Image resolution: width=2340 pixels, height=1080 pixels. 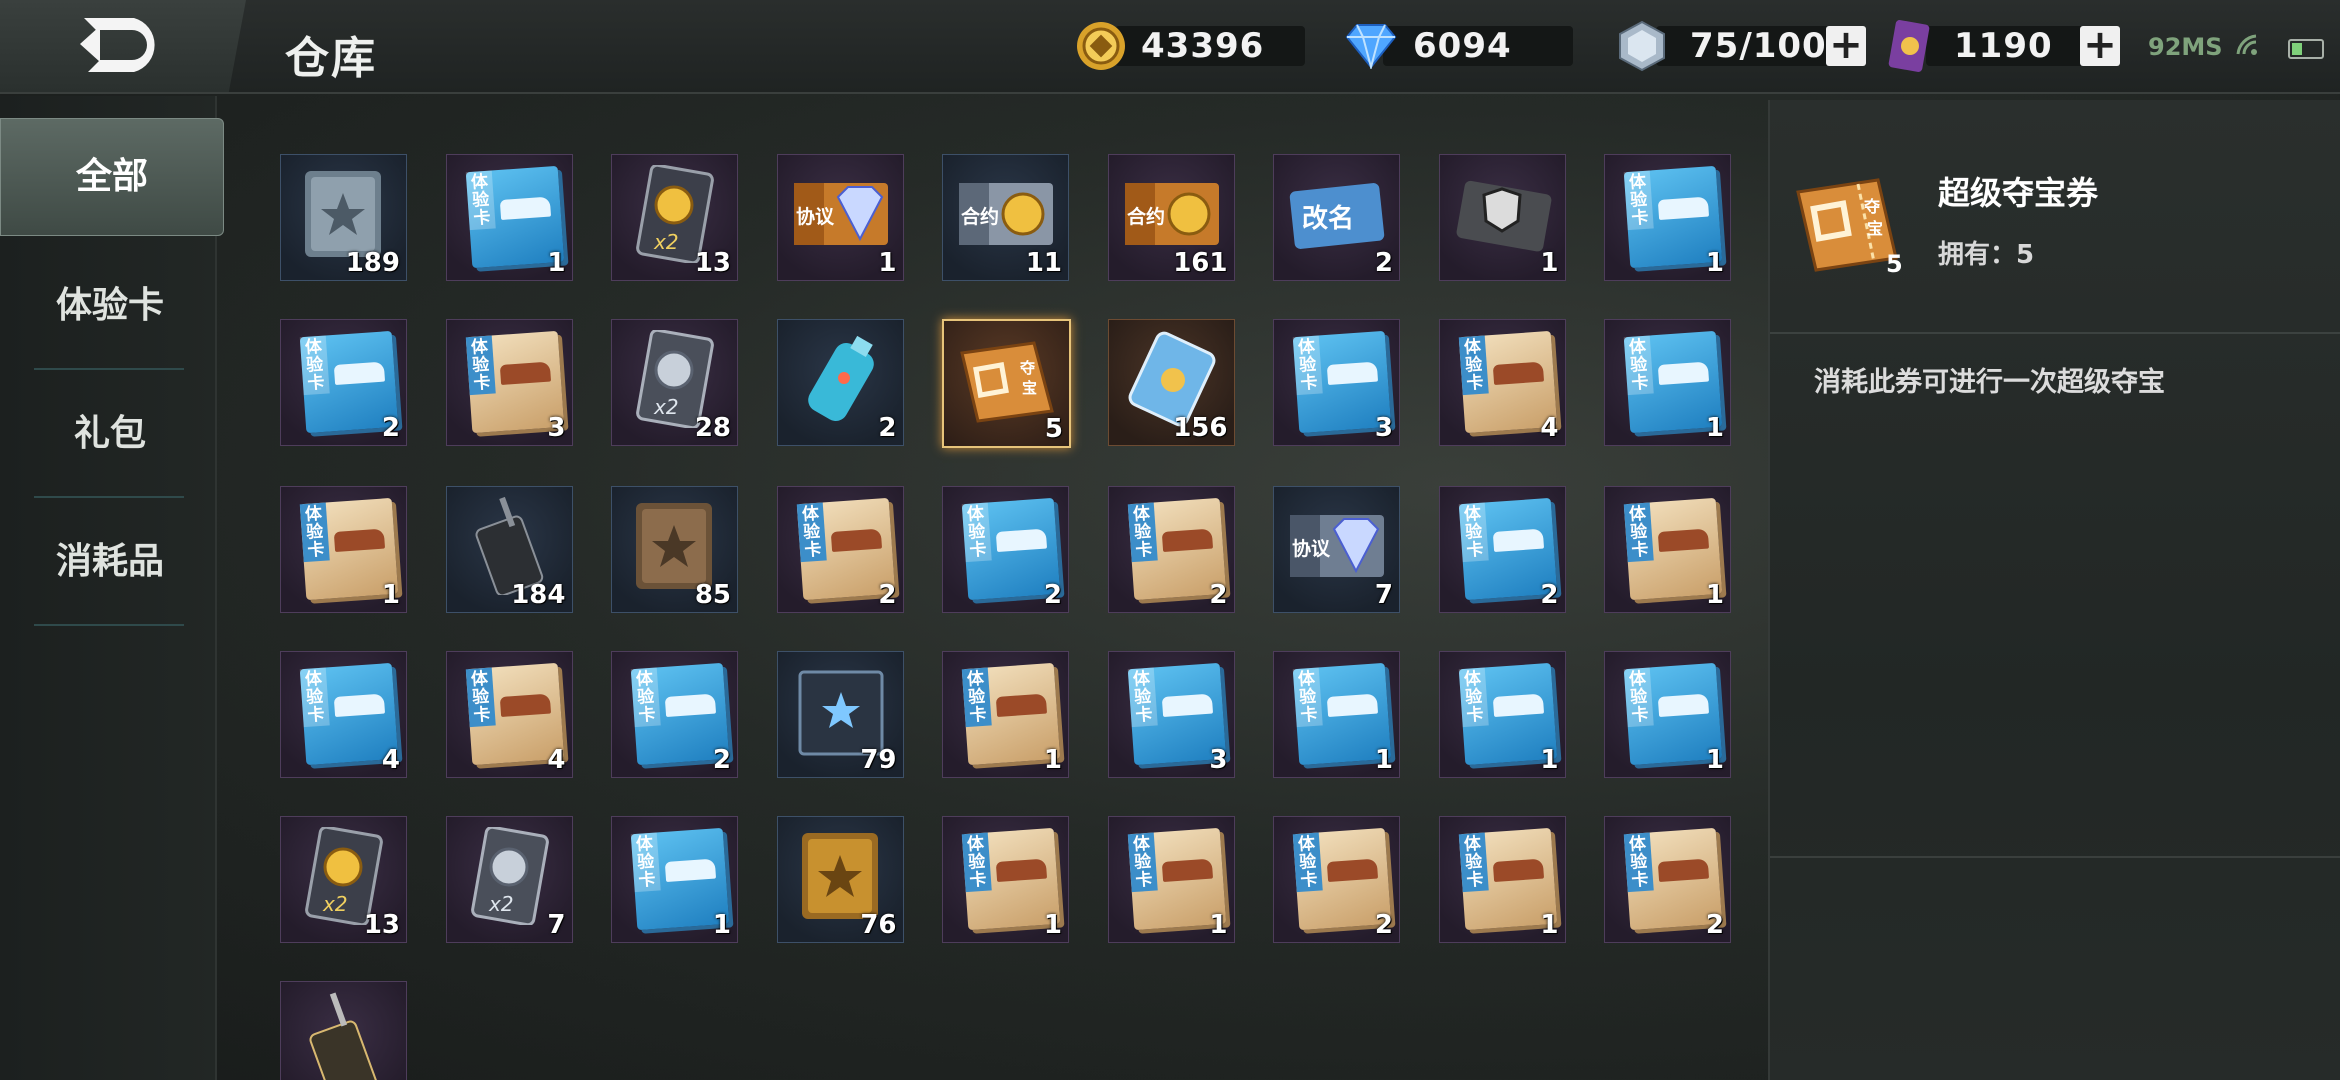 What do you see at coordinates (1337, 546) in the screenshot?
I see `agreement-blue-icon: 协议` at bounding box center [1337, 546].